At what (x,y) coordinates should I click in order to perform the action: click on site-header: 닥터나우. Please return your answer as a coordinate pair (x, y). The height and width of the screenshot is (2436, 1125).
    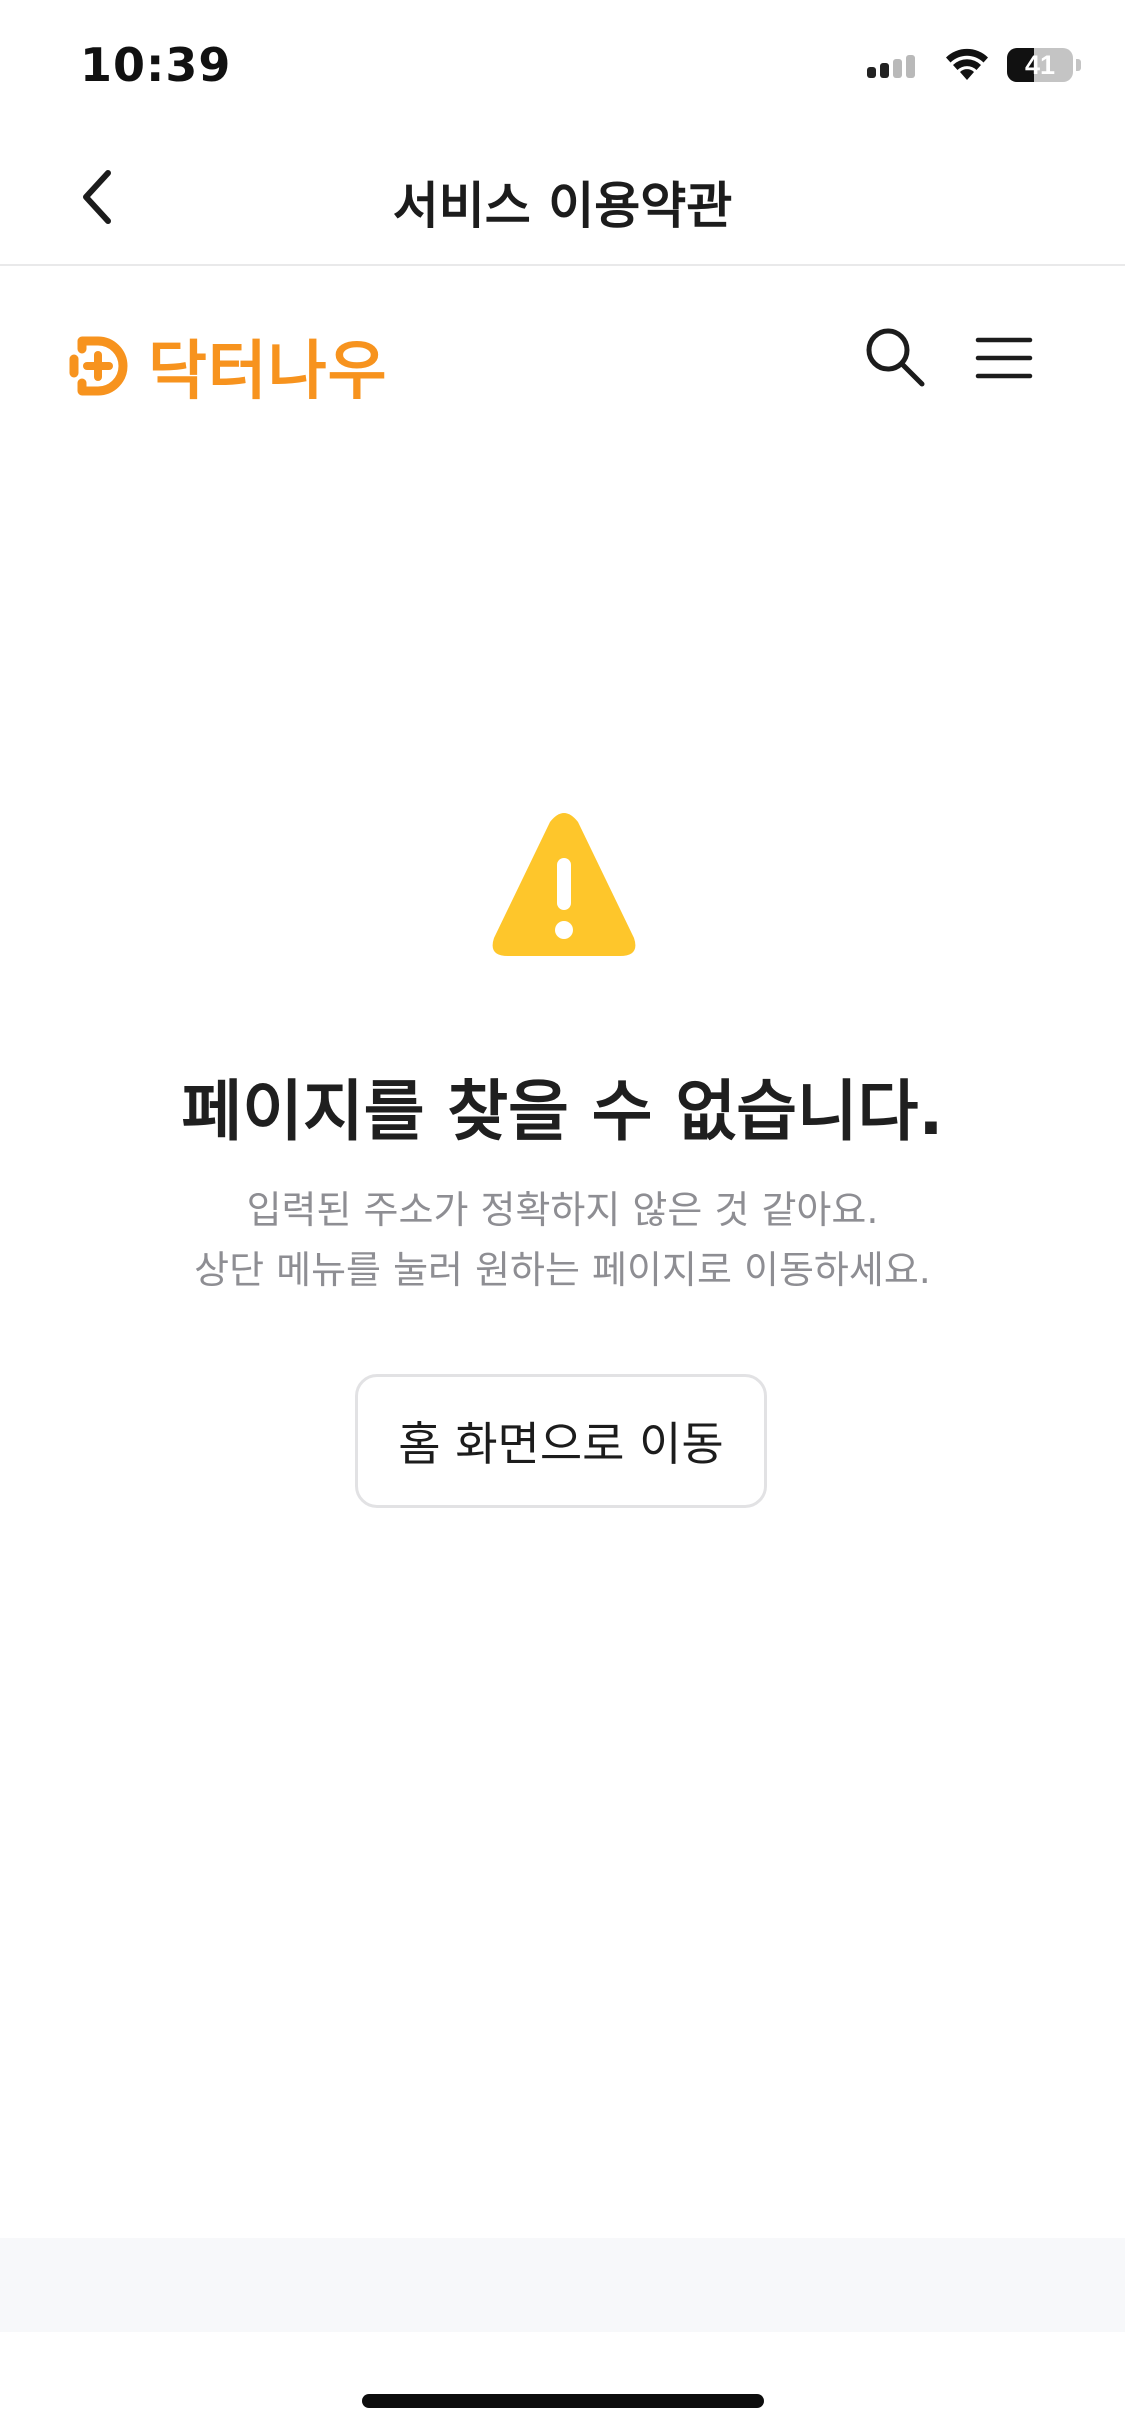
    Looking at the image, I should click on (562, 356).